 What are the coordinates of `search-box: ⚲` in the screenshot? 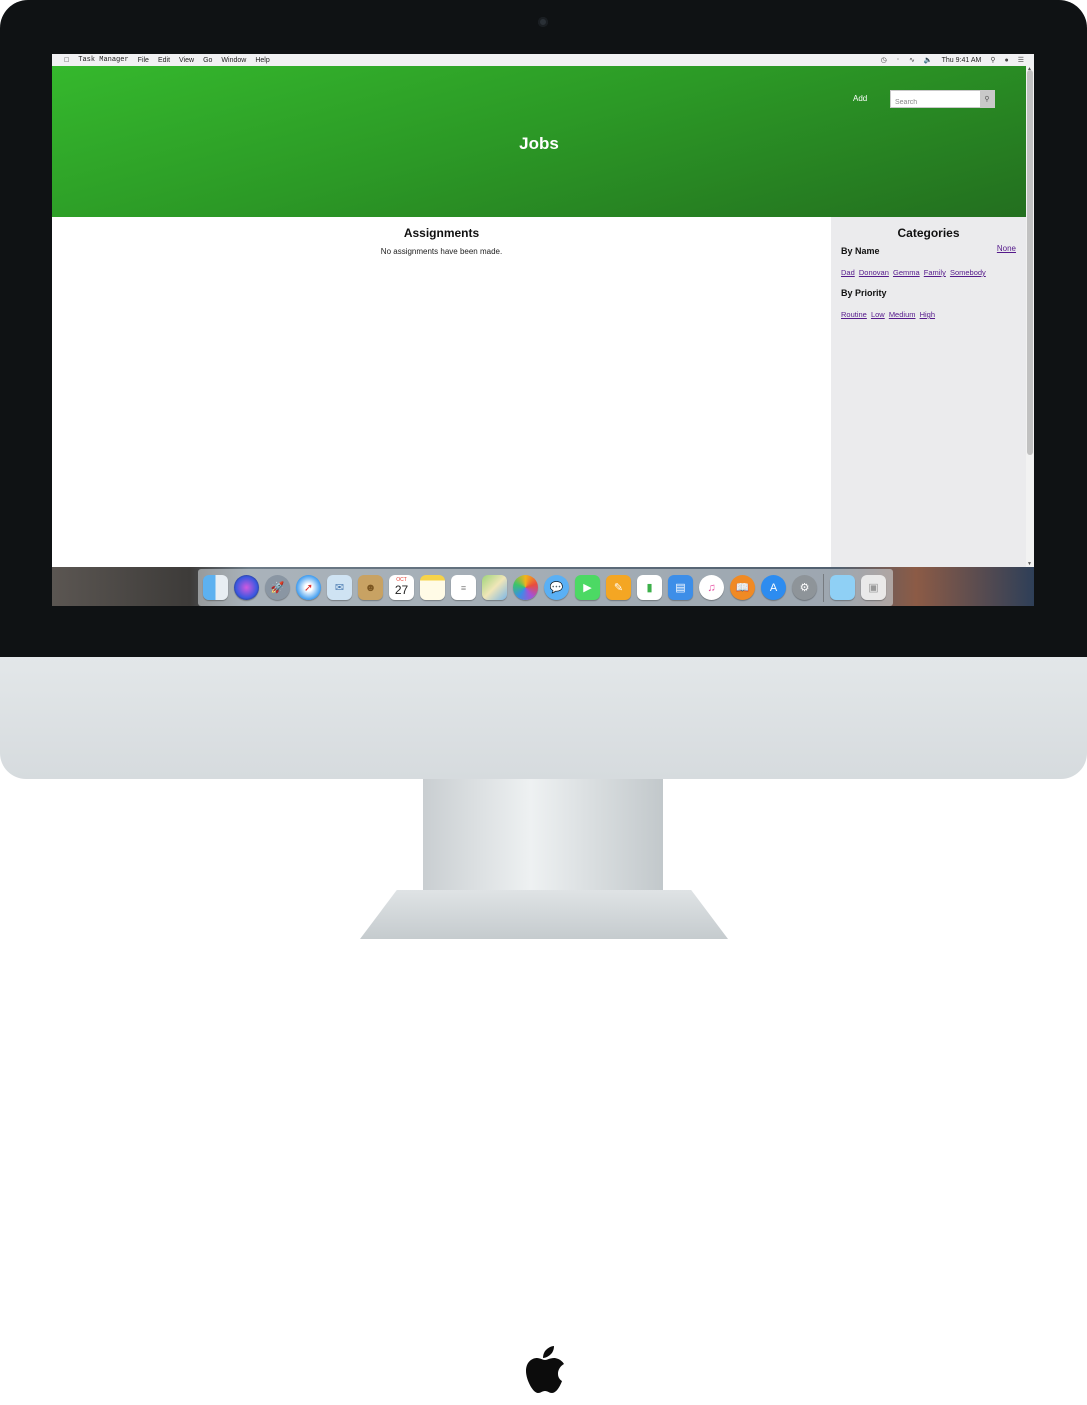 It's located at (942, 100).